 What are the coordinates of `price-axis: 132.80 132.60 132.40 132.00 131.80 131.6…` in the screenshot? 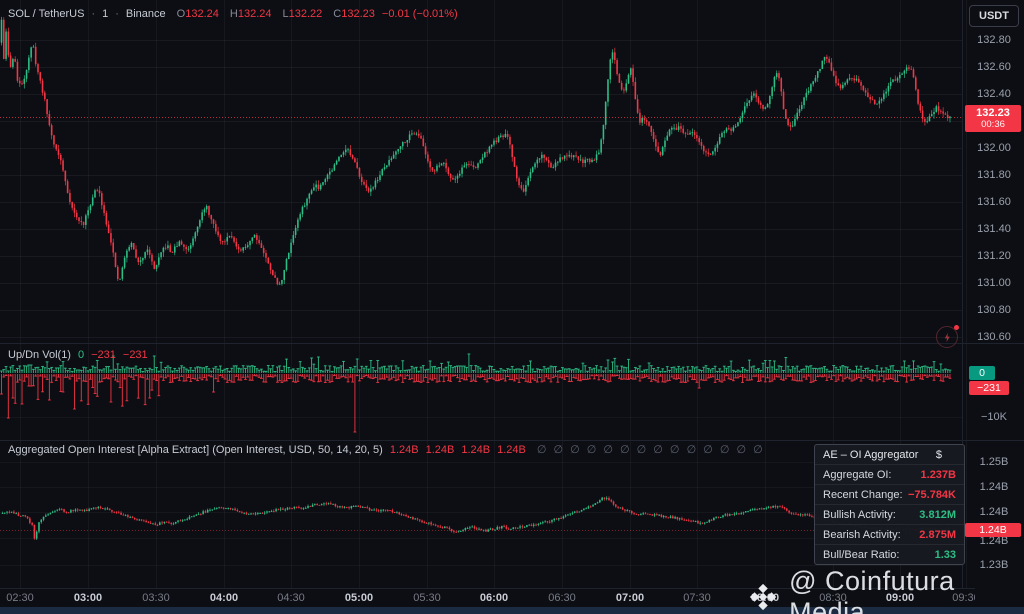 It's located at (993, 294).